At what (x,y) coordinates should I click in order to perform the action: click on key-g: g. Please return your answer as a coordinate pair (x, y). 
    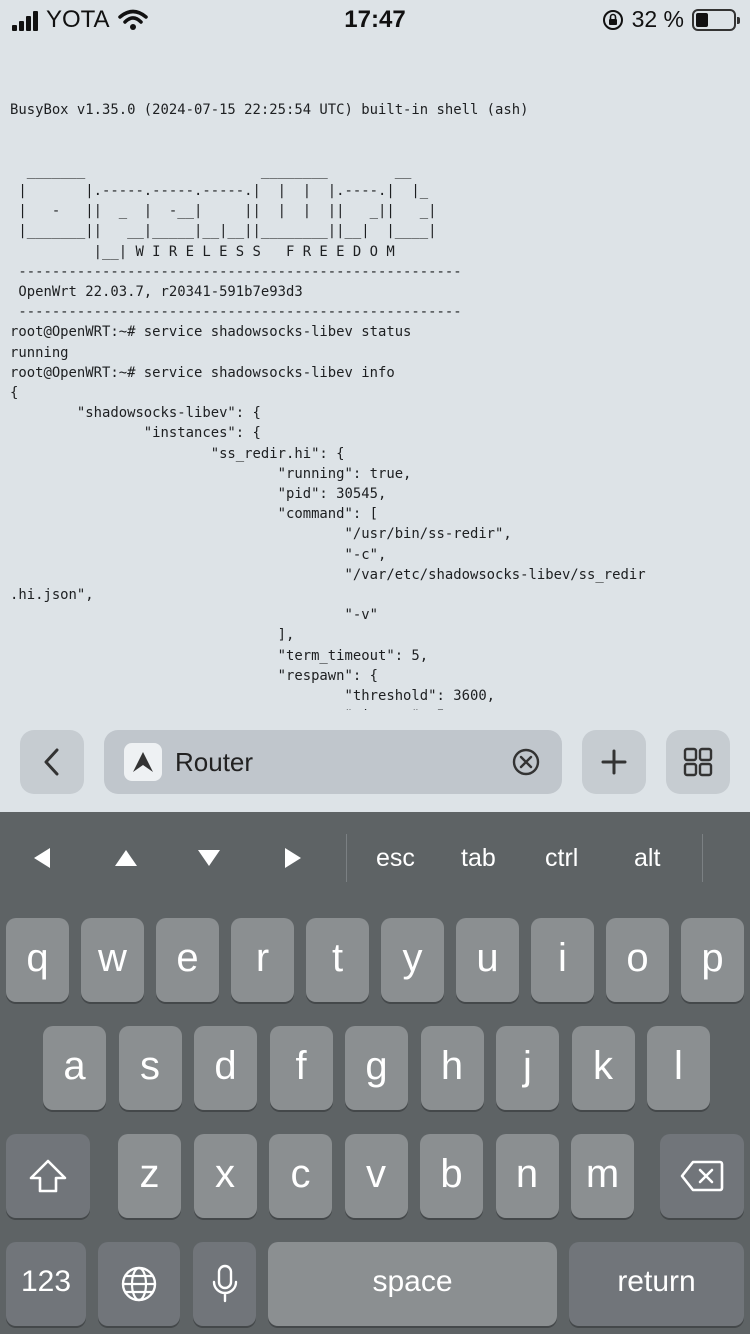
    Looking at the image, I should click on (376, 1068).